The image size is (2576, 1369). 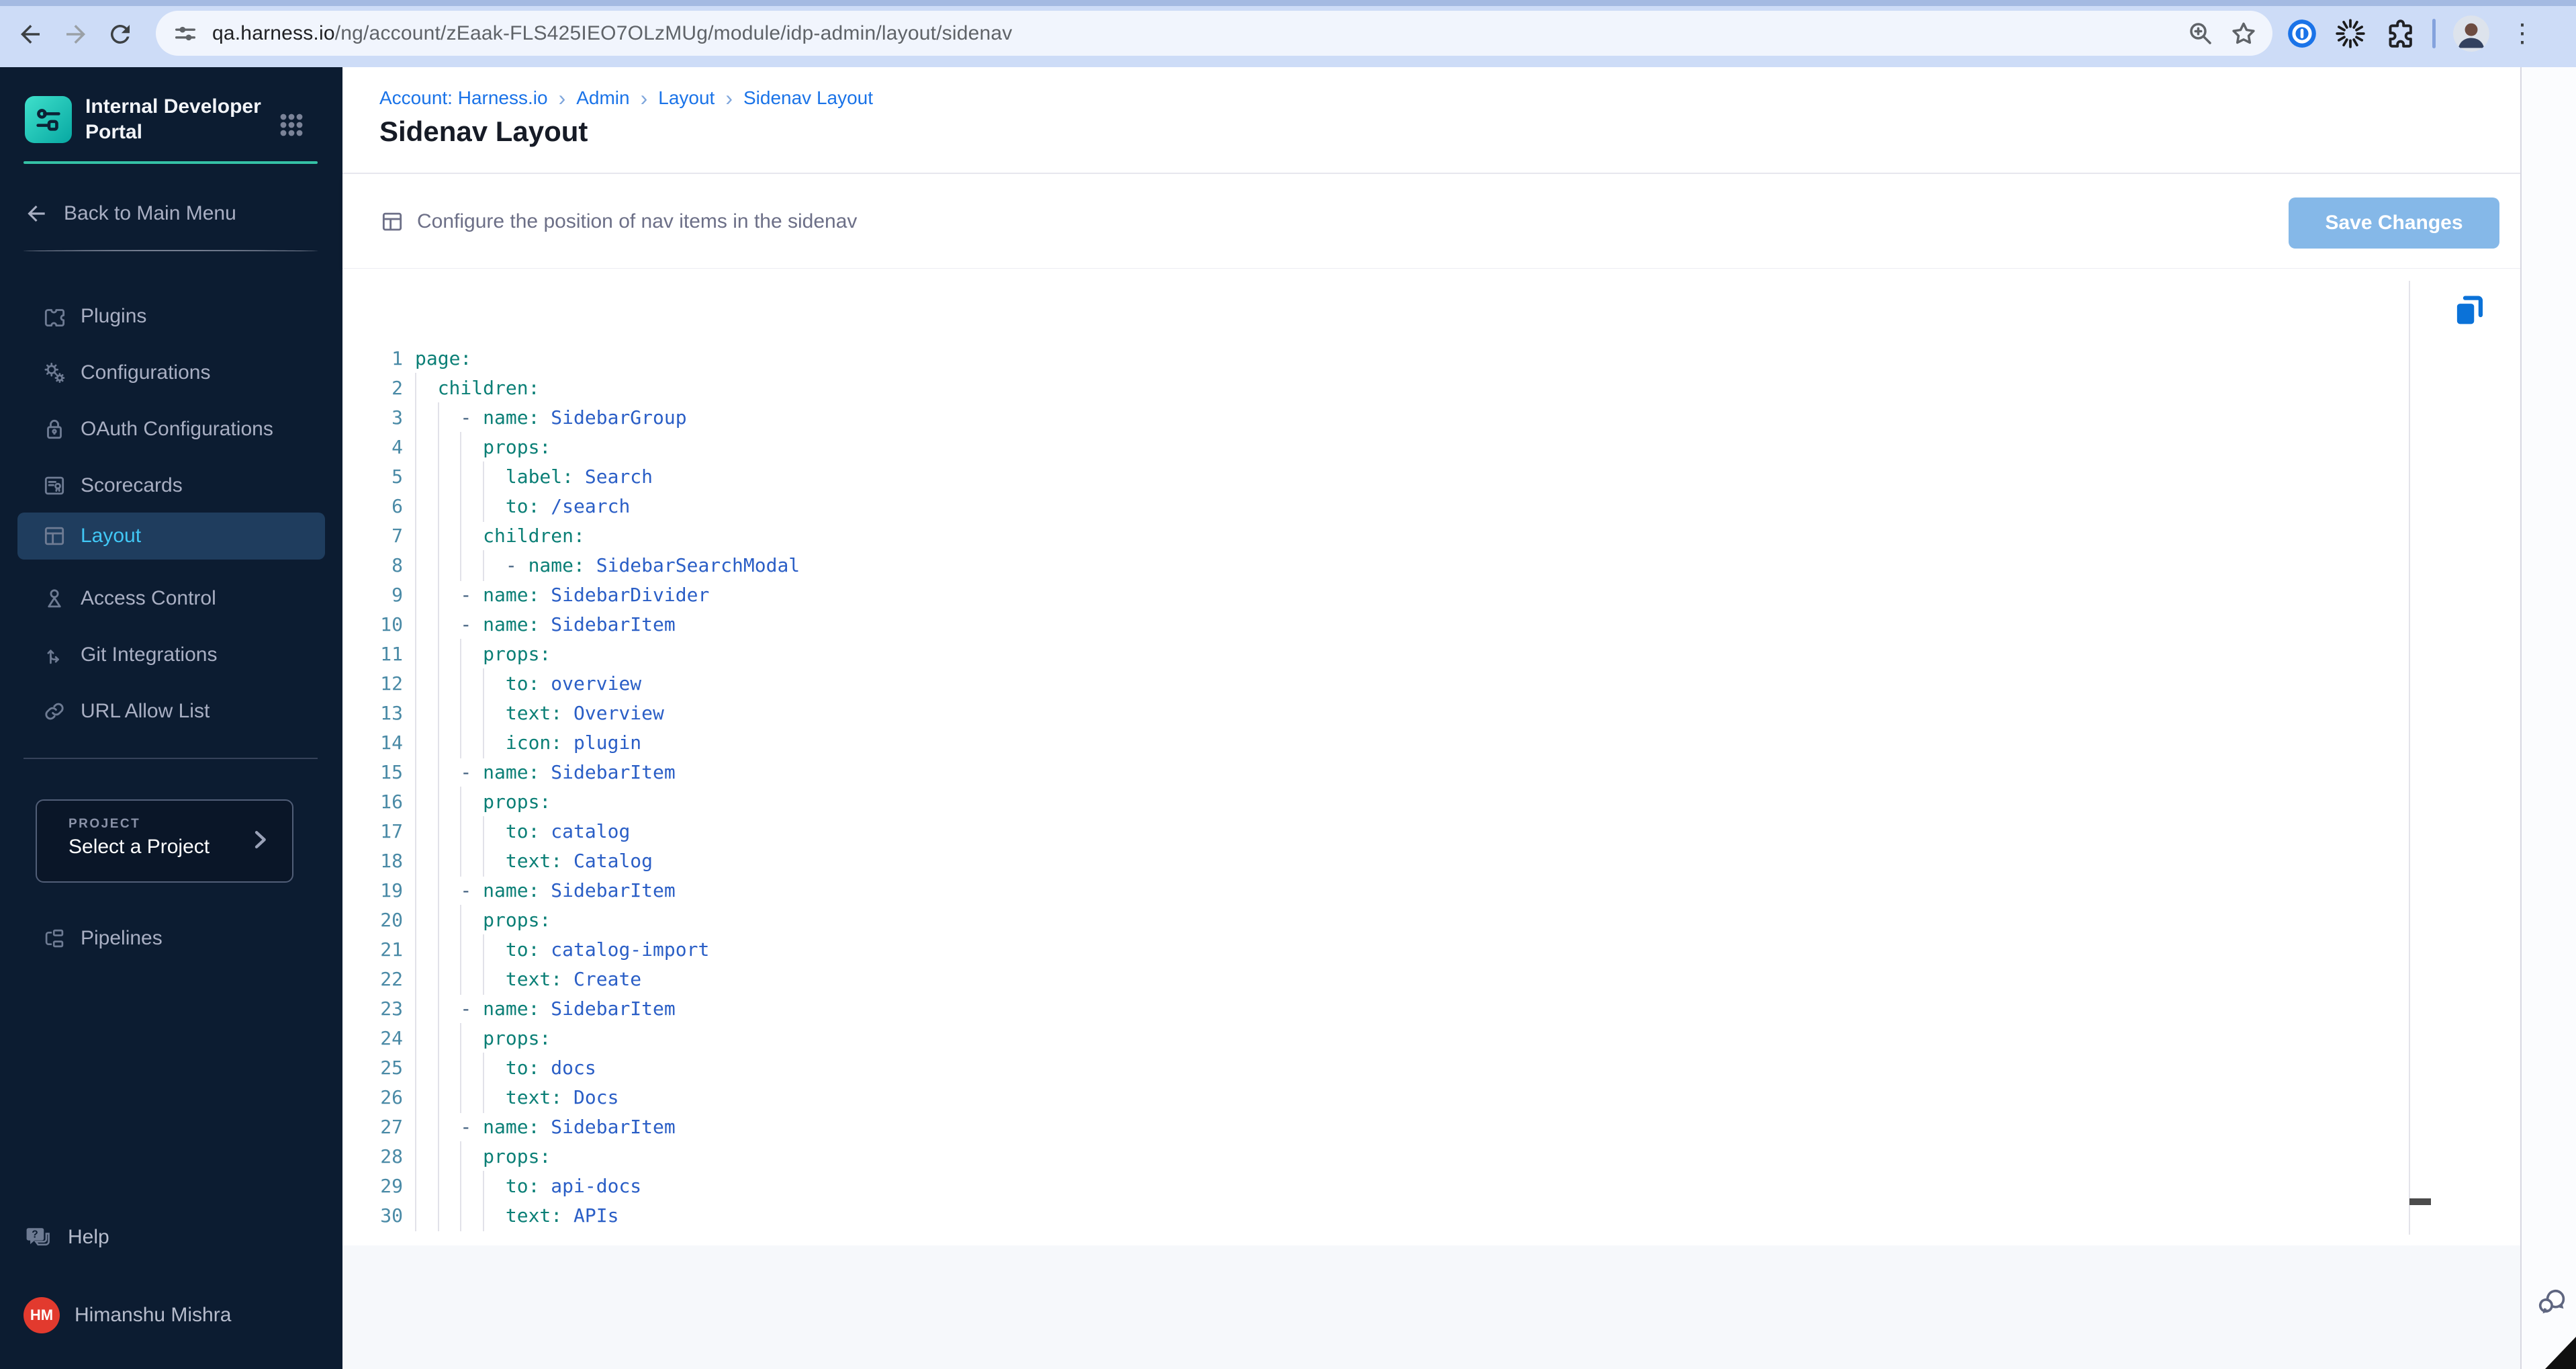 What do you see at coordinates (30, 34) in the screenshot?
I see `back-icon` at bounding box center [30, 34].